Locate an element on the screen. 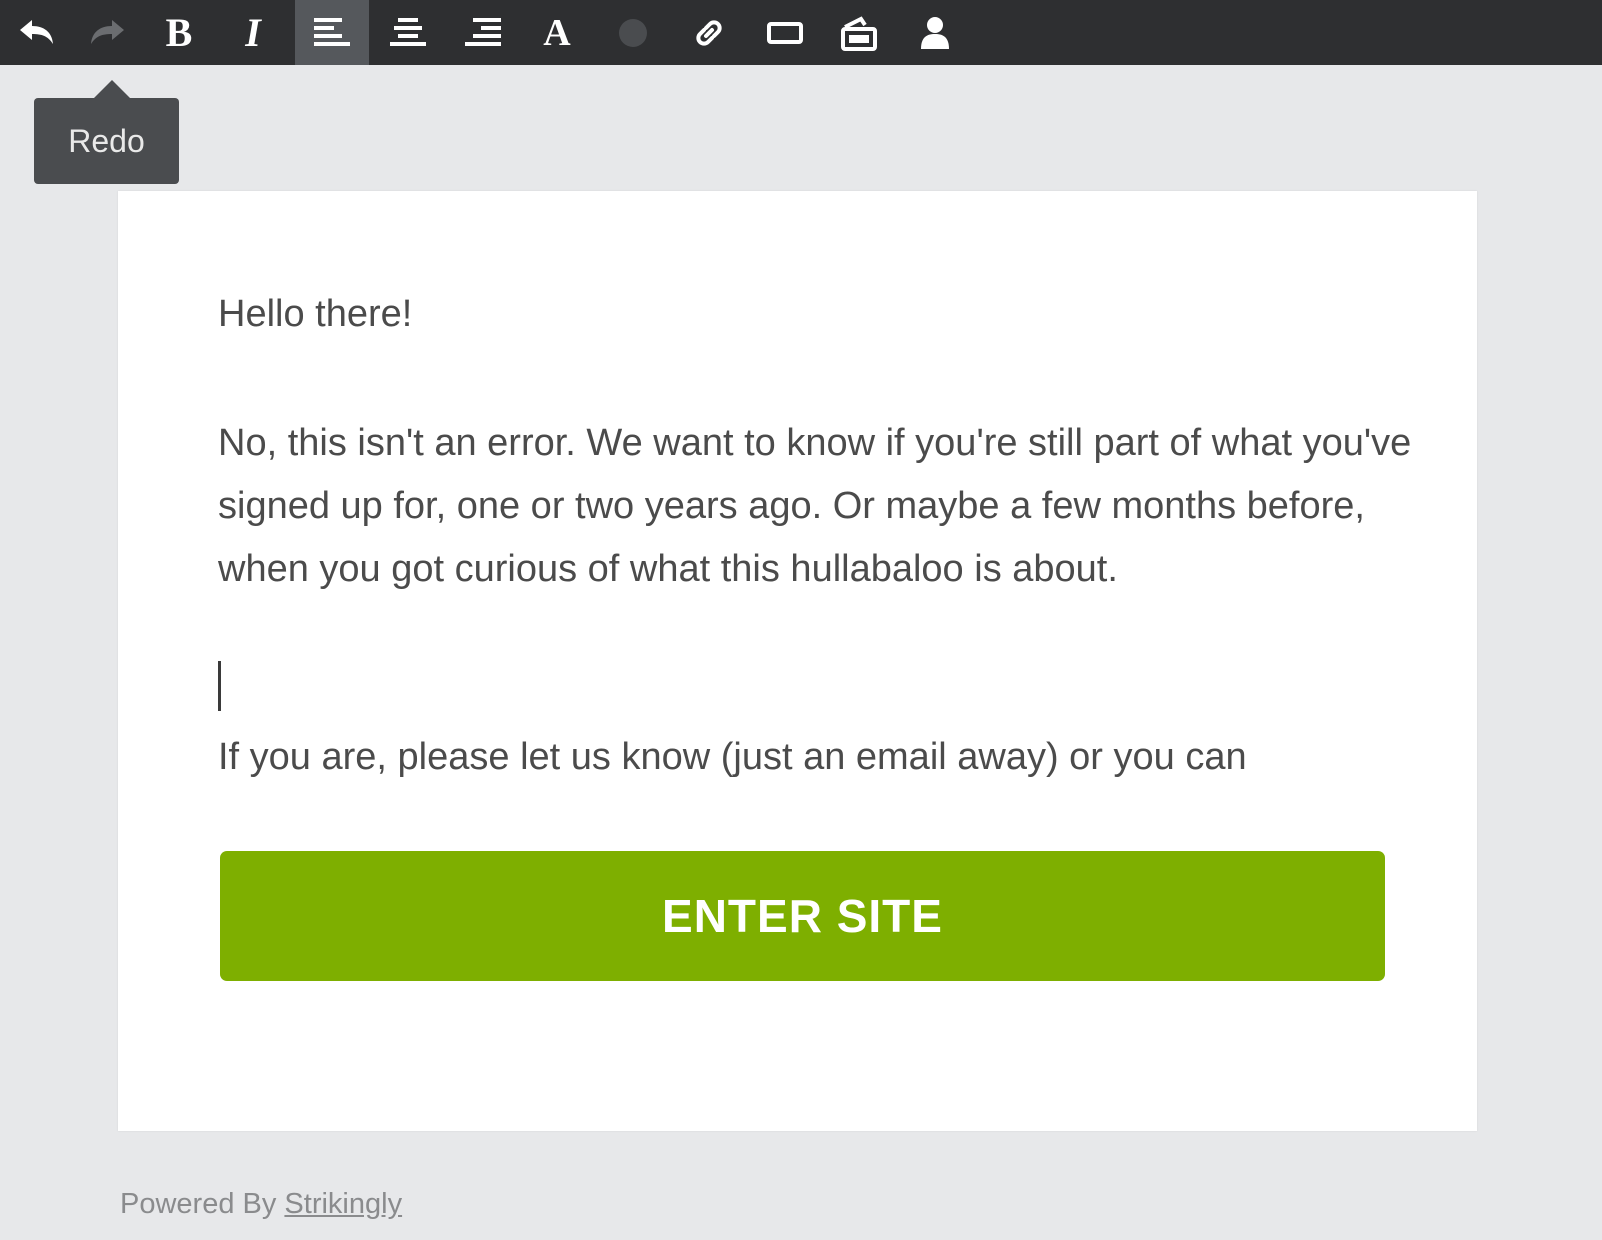 This screenshot has height=1240, width=1602. insert-button-button is located at coordinates (785, 32).